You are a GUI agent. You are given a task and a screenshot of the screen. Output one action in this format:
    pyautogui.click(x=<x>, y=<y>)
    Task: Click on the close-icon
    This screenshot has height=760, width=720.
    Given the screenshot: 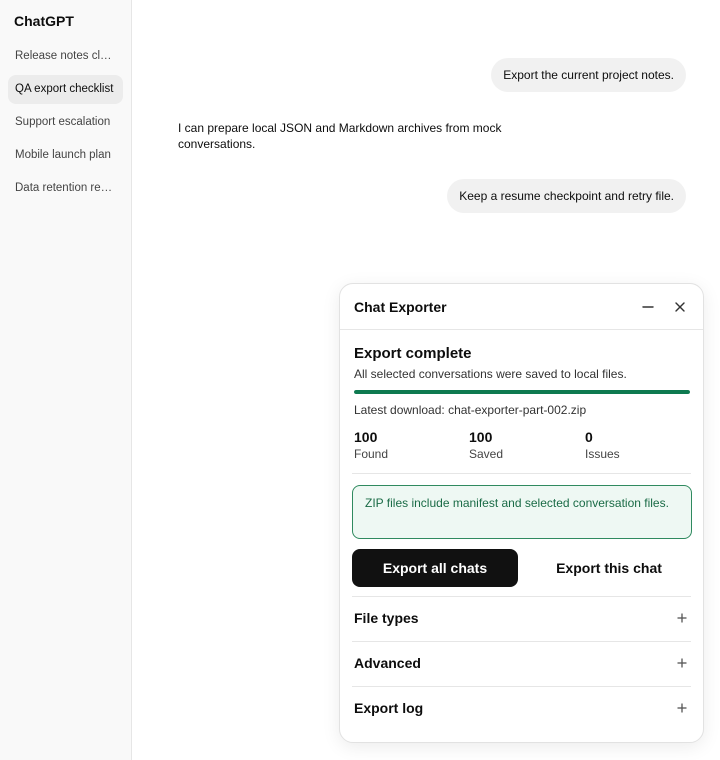 What is the action you would take?
    pyautogui.click(x=680, y=307)
    